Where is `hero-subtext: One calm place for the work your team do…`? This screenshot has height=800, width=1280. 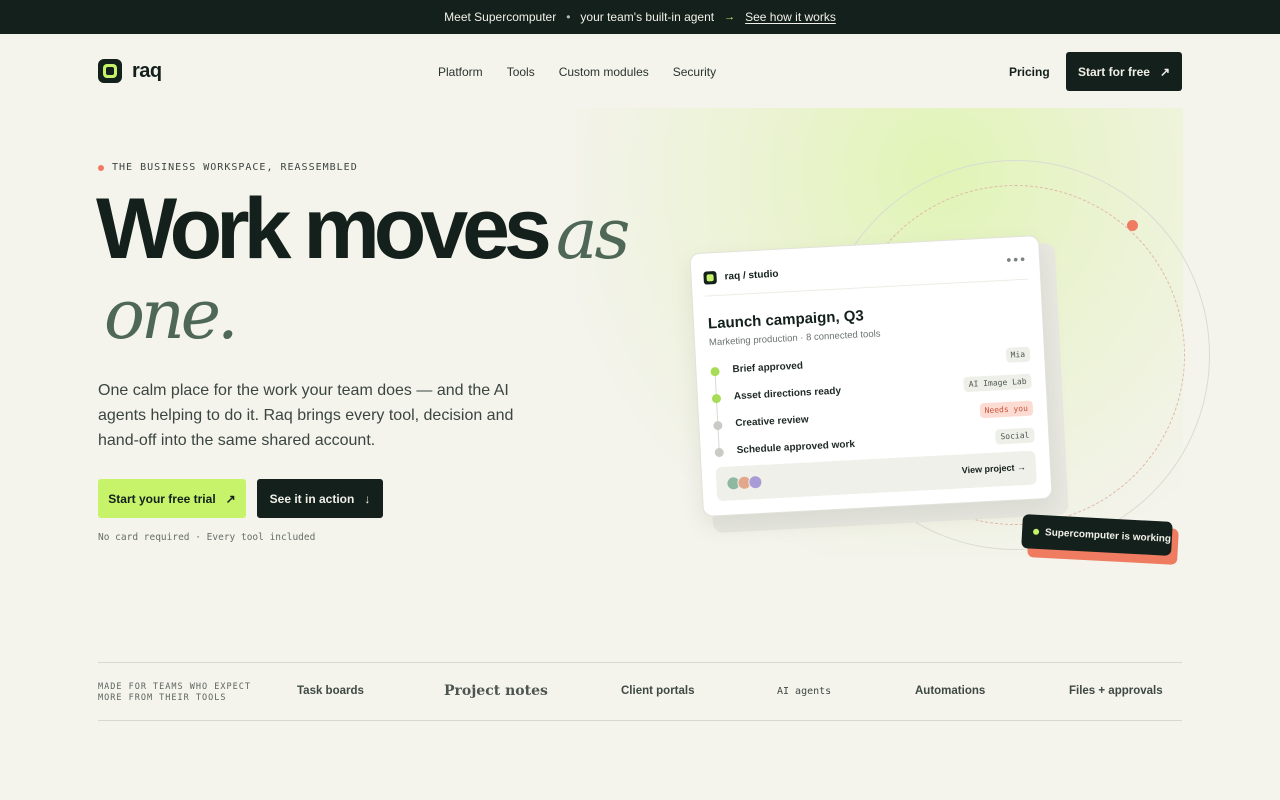
hero-subtext: One calm place for the work your team do… is located at coordinates (306, 415).